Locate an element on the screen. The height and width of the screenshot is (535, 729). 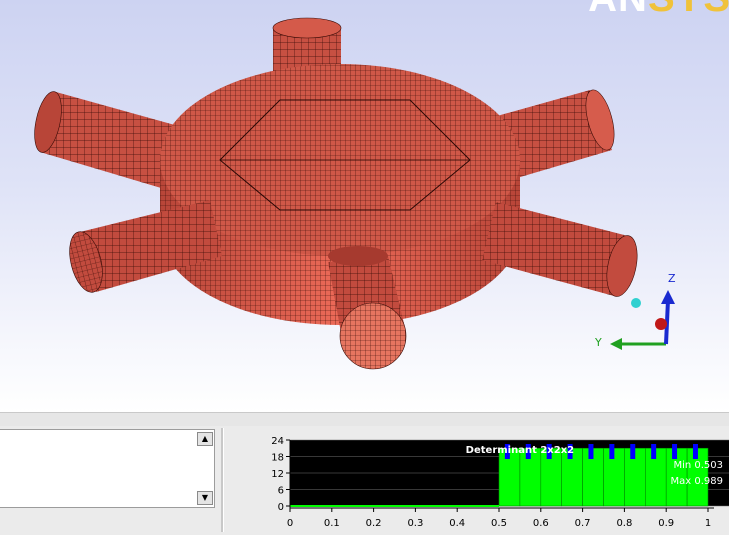
scroll-down-button: ▼ is located at coordinates (205, 498).